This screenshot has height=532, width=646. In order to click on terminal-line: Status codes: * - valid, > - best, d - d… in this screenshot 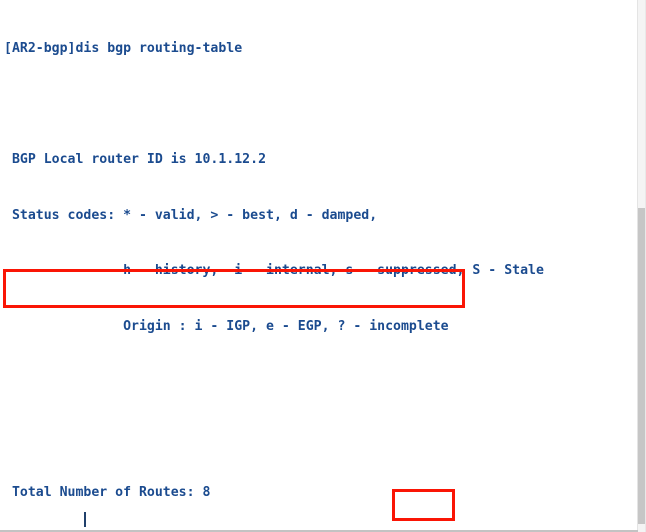, I will do `click(191, 215)`.